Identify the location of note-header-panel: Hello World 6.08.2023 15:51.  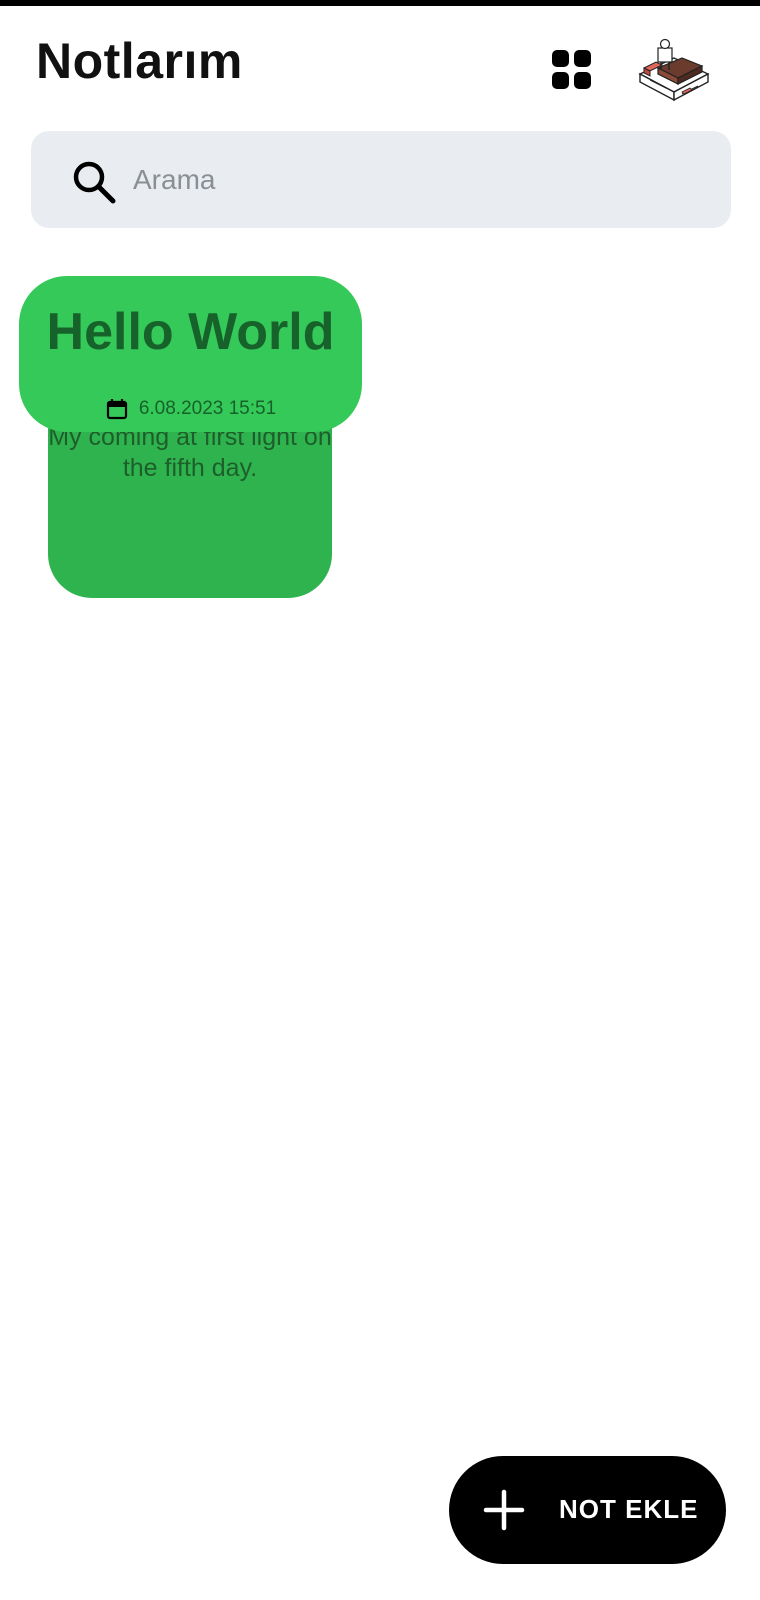
(190, 354).